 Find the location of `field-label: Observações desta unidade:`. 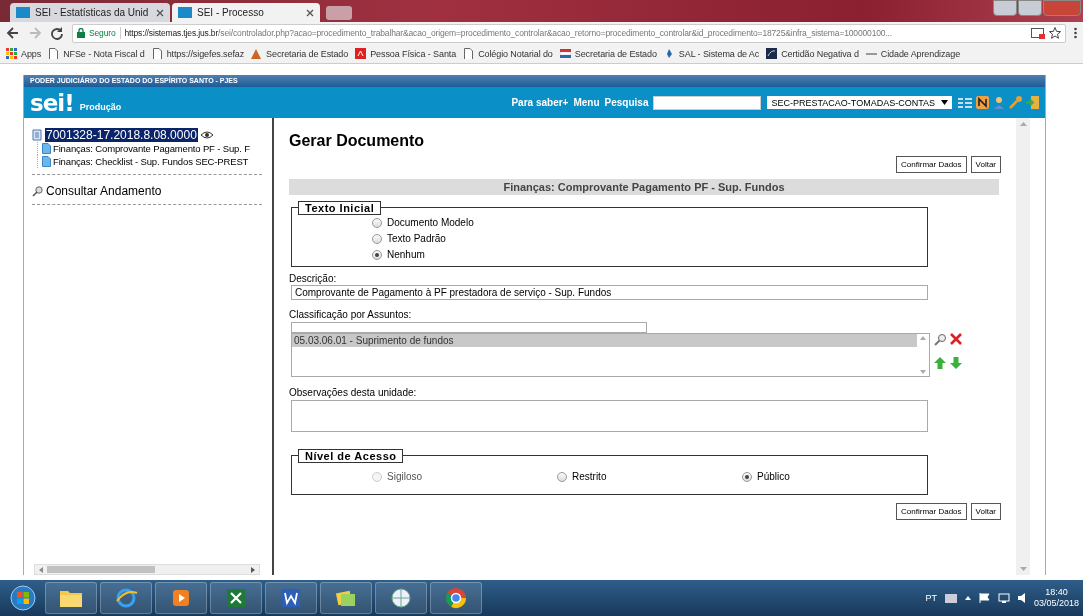

field-label: Observações desta unidade: is located at coordinates (353, 392).